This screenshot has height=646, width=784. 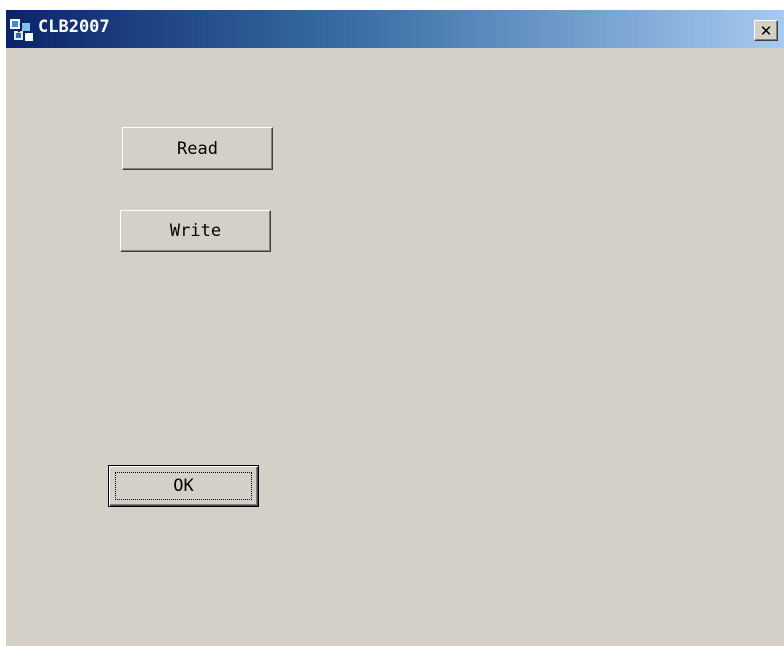 I want to click on close-button: ✕, so click(x=766, y=30).